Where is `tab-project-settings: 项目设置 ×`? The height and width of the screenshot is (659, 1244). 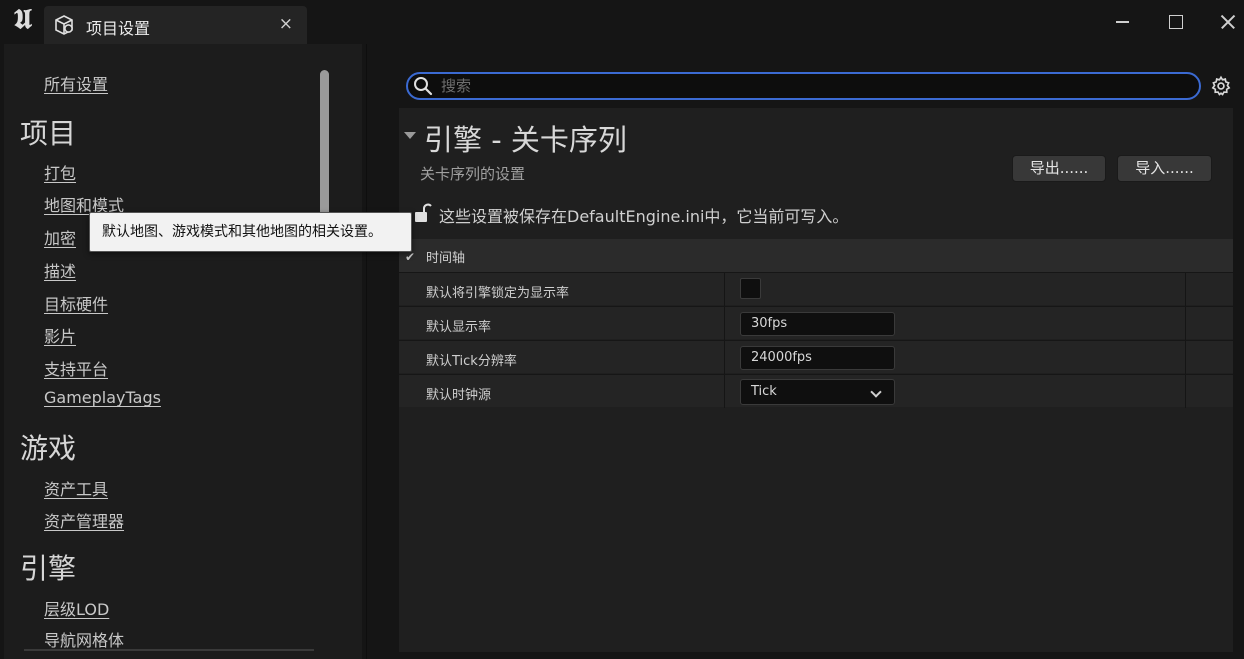 tab-project-settings: 项目设置 × is located at coordinates (175, 25).